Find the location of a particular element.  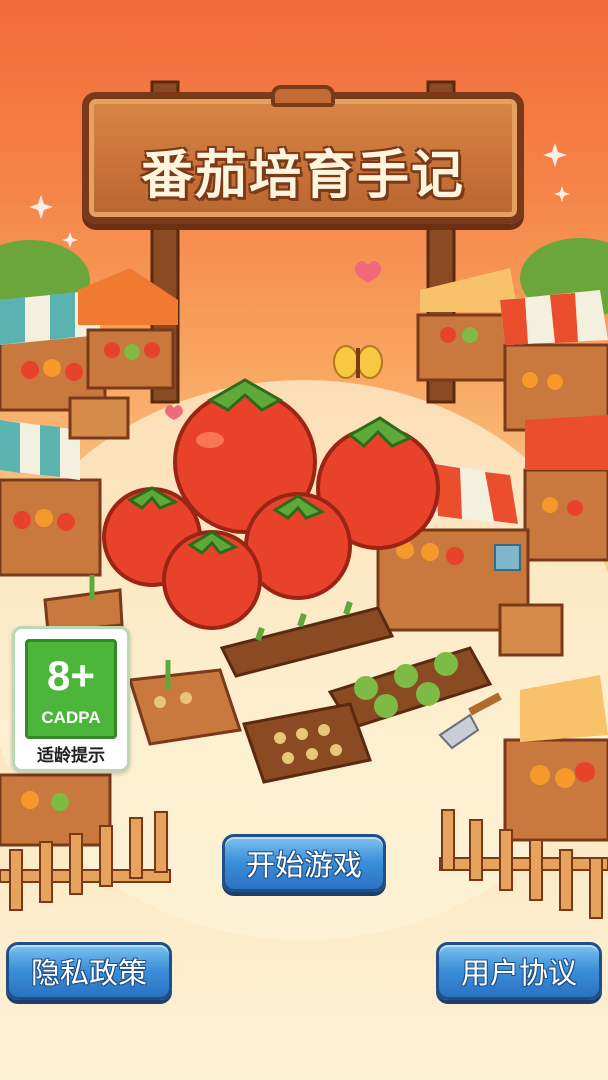

heart-decoration is located at coordinates (368, 272).